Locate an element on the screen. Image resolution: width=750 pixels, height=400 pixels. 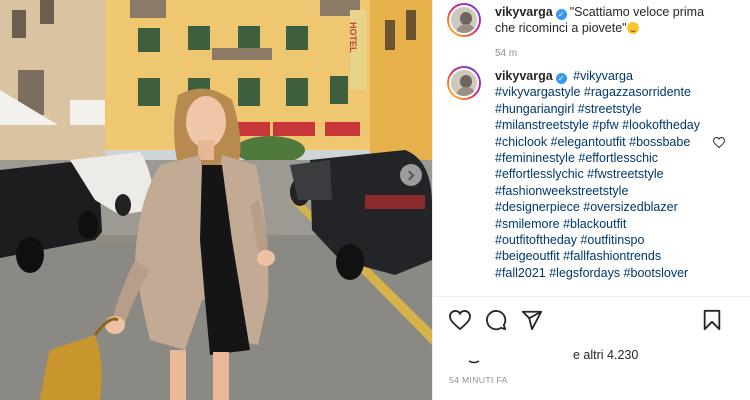
save-button is located at coordinates (712, 320).